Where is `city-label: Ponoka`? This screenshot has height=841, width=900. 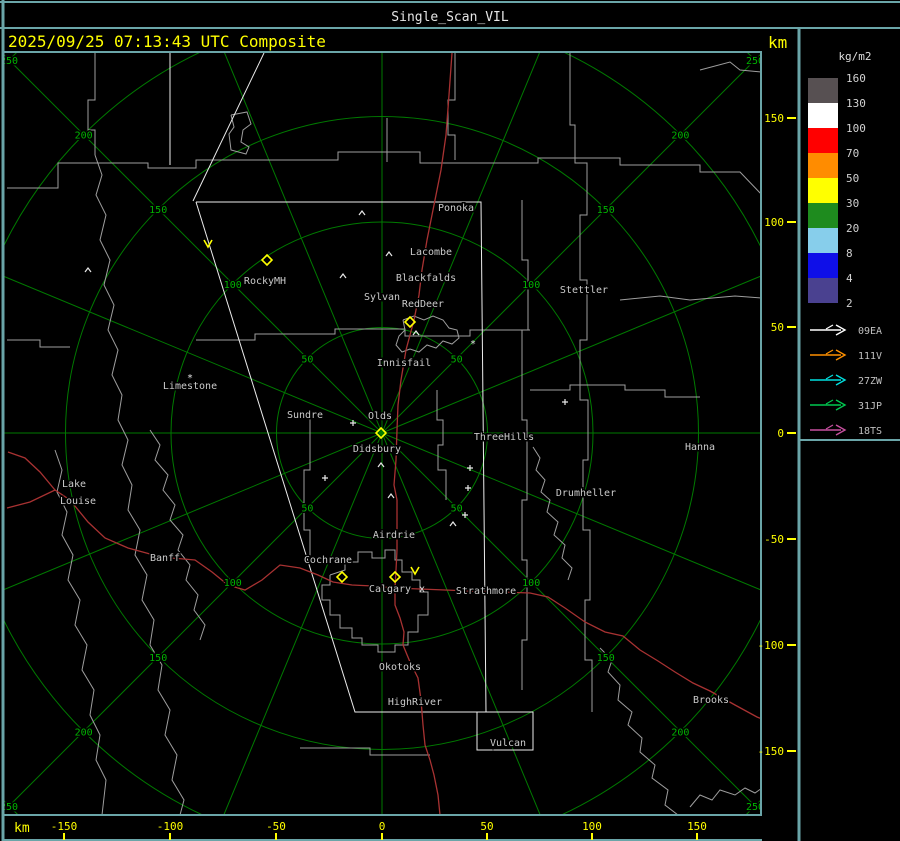 city-label: Ponoka is located at coordinates (456, 208).